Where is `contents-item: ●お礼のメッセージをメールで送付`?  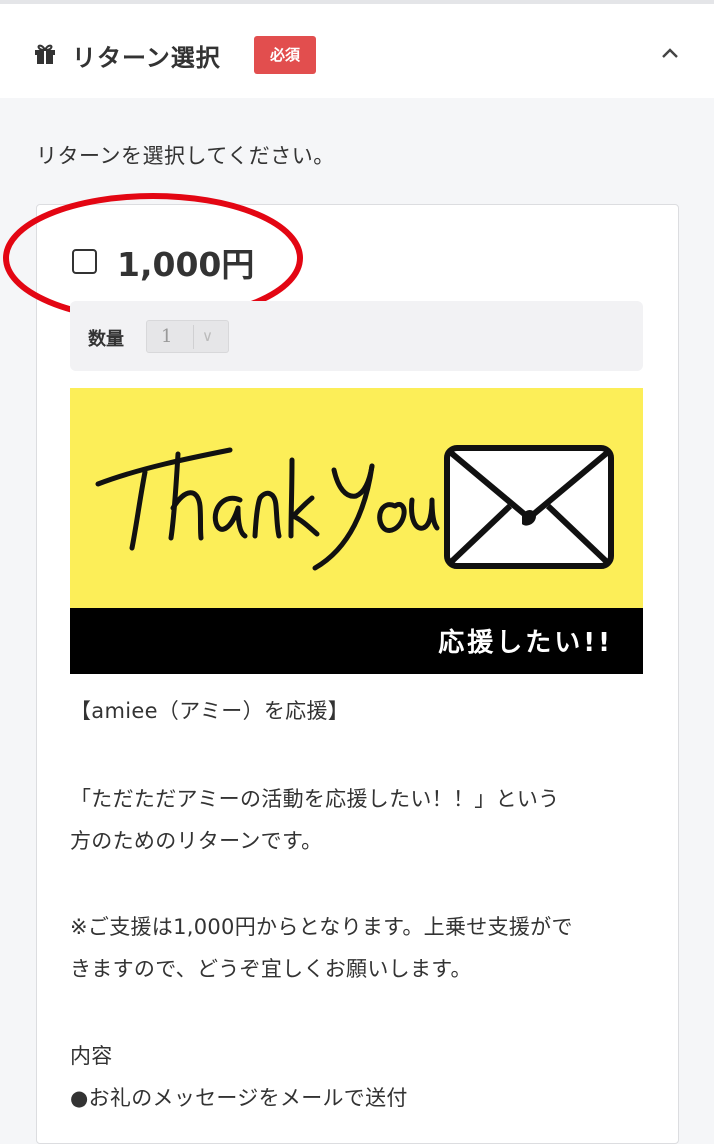 contents-item: ●お礼のメッセージをメールで送付 is located at coordinates (239, 1098).